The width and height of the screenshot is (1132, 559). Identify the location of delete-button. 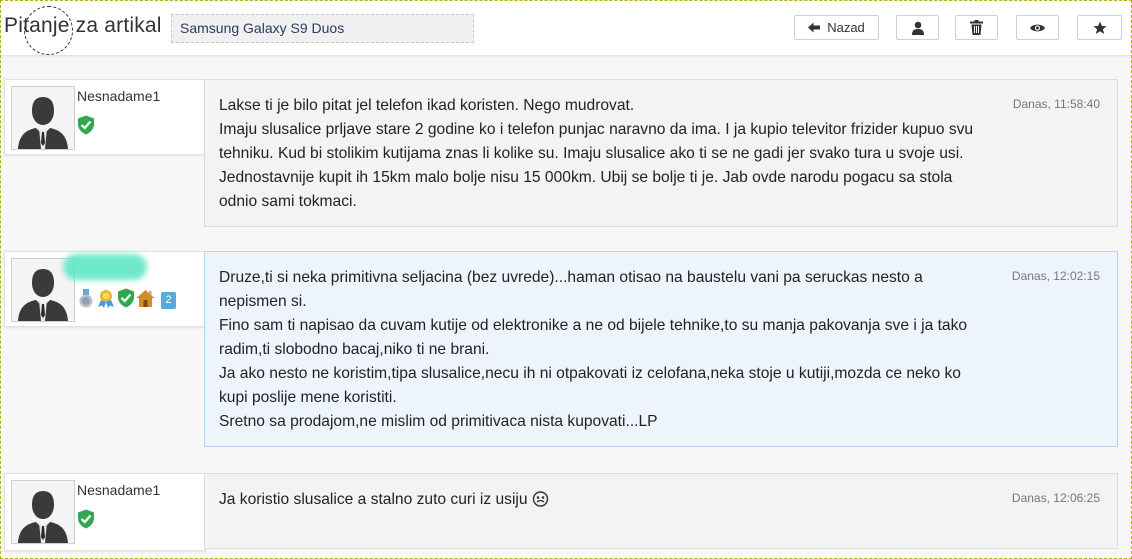
(976, 27).